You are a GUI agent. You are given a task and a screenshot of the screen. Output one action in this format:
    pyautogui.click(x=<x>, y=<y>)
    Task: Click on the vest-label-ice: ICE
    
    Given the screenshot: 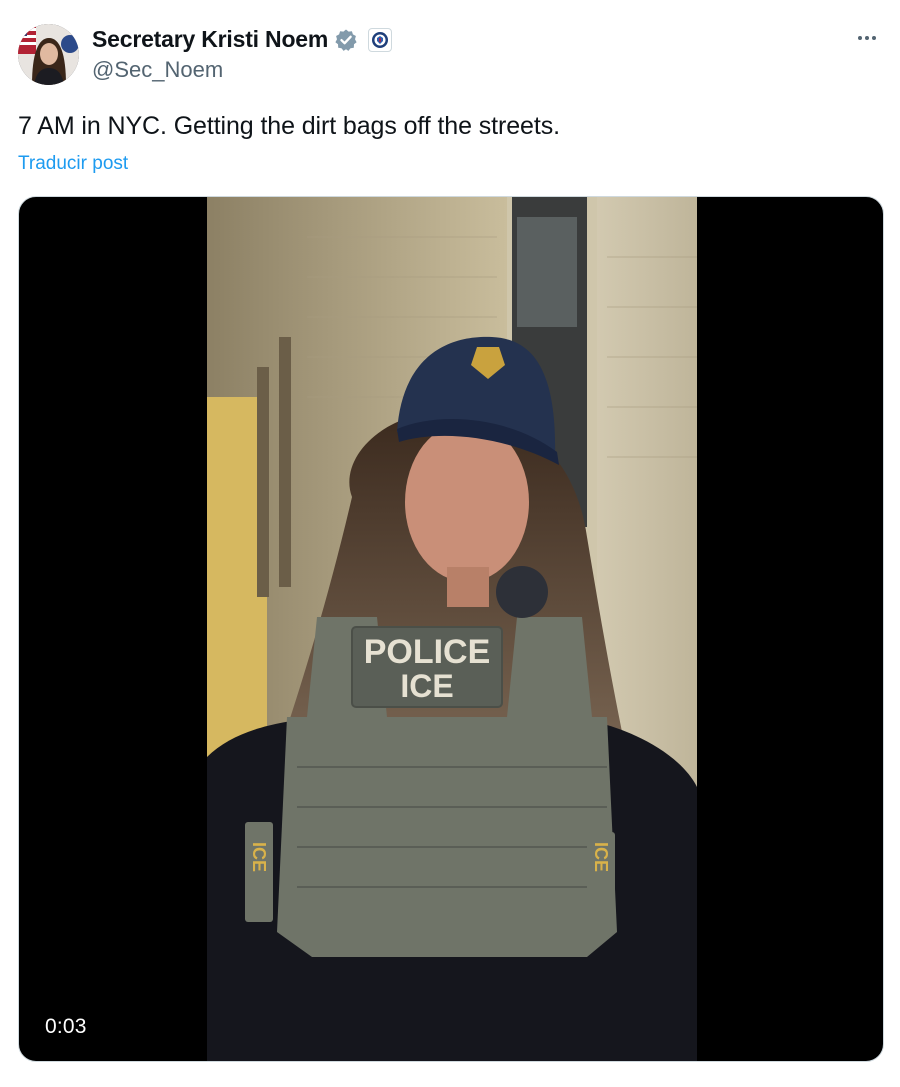 What is the action you would take?
    pyautogui.click(x=426, y=686)
    